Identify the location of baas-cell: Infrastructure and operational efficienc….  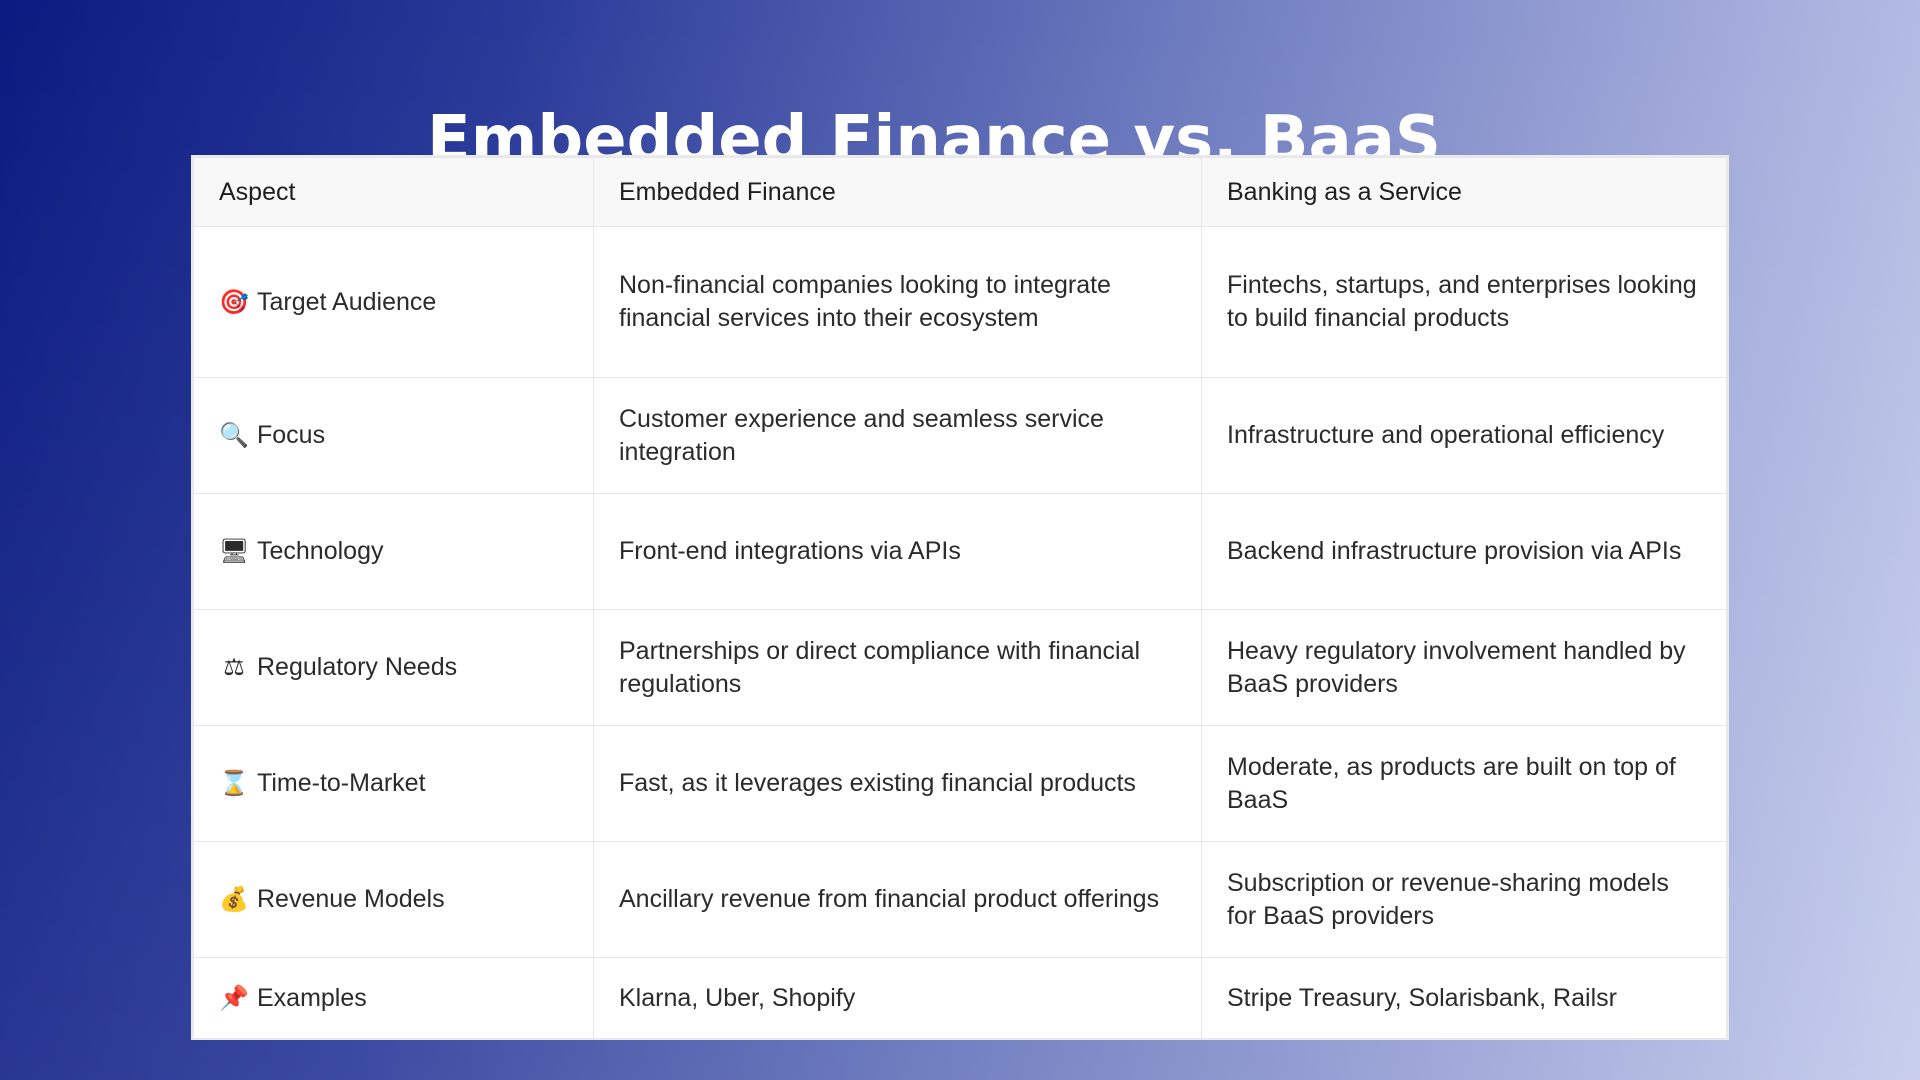
(1464, 435).